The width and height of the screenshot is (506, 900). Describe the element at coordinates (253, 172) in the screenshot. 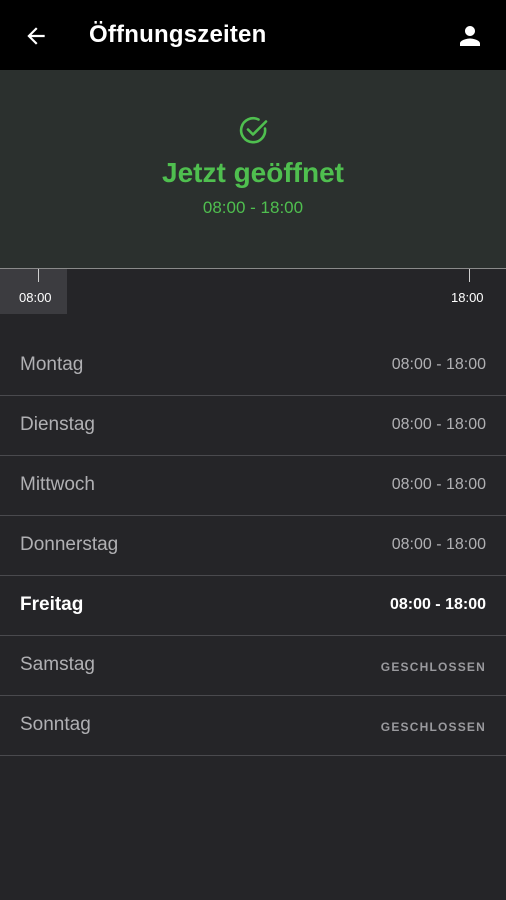

I see `status-title: Jetzt geöffnet` at that location.